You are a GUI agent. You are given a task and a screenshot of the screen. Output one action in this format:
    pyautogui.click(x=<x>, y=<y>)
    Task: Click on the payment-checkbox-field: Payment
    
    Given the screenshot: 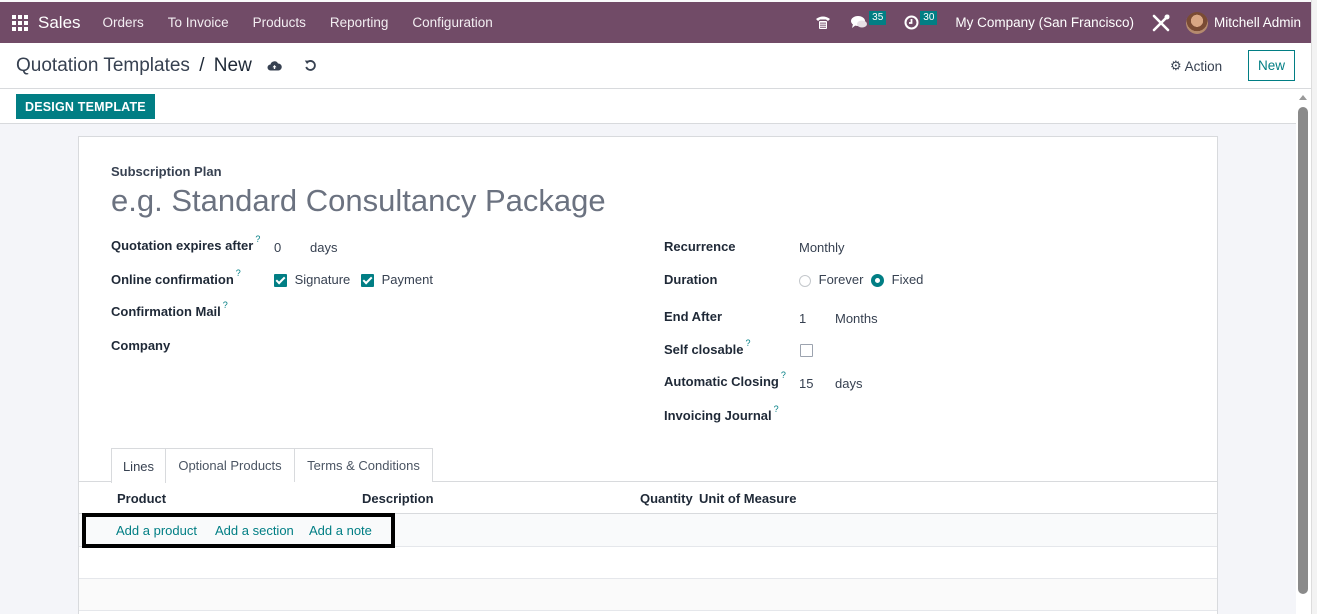 What is the action you would take?
    pyautogui.click(x=397, y=280)
    